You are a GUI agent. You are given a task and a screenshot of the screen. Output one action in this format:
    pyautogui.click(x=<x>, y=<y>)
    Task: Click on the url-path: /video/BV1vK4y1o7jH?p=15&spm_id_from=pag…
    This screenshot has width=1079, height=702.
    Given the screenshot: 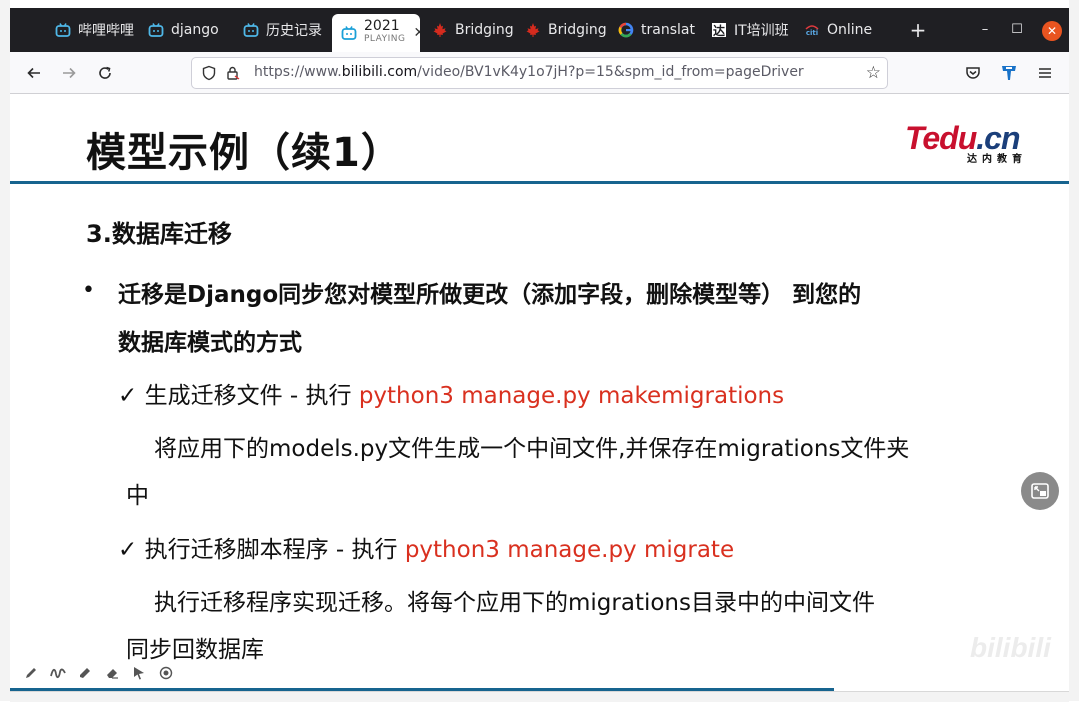 What is the action you would take?
    pyautogui.click(x=610, y=72)
    